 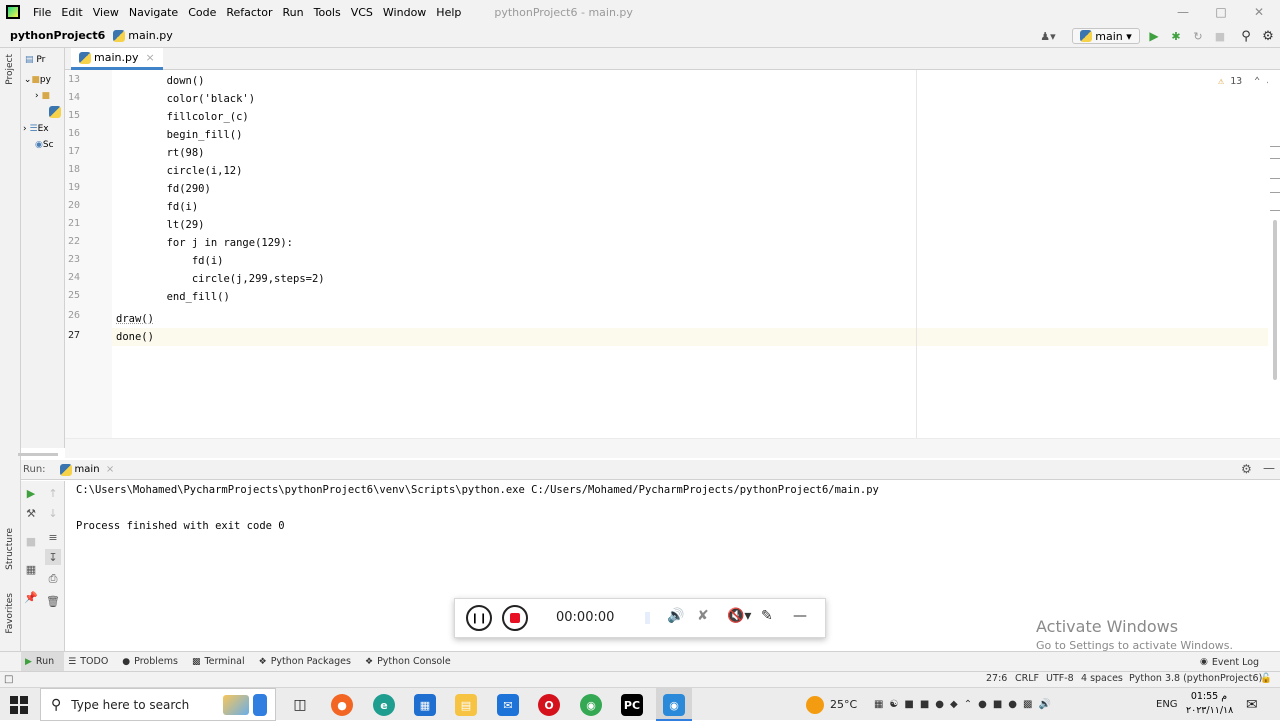 What do you see at coordinates (1027, 678) in the screenshot?
I see `line-separator: CRLF` at bounding box center [1027, 678].